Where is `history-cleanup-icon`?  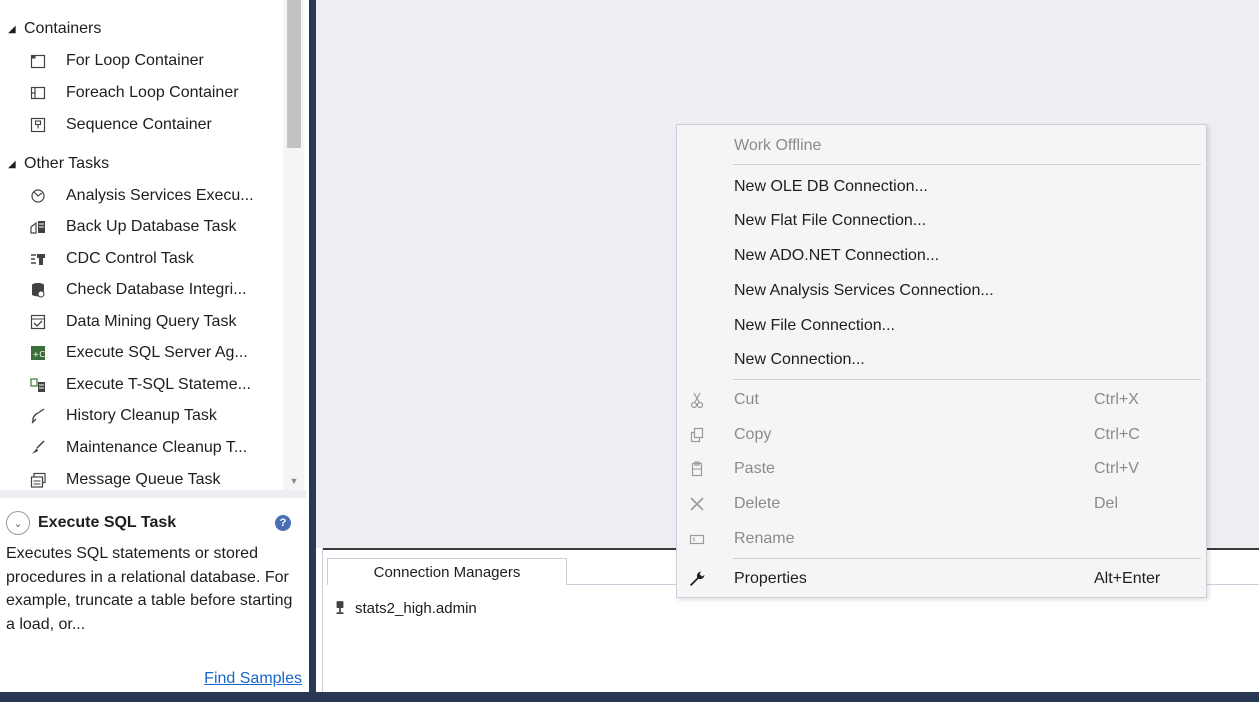
history-cleanup-icon is located at coordinates (38, 416).